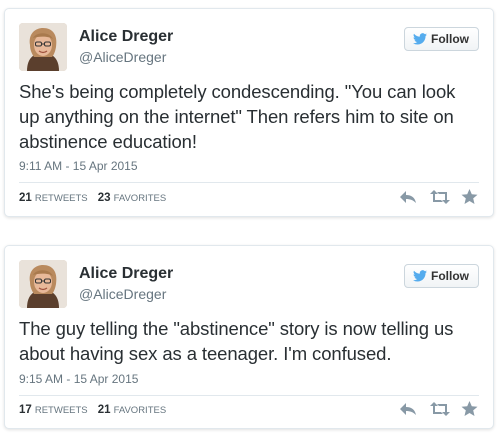 The width and height of the screenshot is (500, 434). What do you see at coordinates (104, 198) in the screenshot?
I see `favorite-count: 23` at bounding box center [104, 198].